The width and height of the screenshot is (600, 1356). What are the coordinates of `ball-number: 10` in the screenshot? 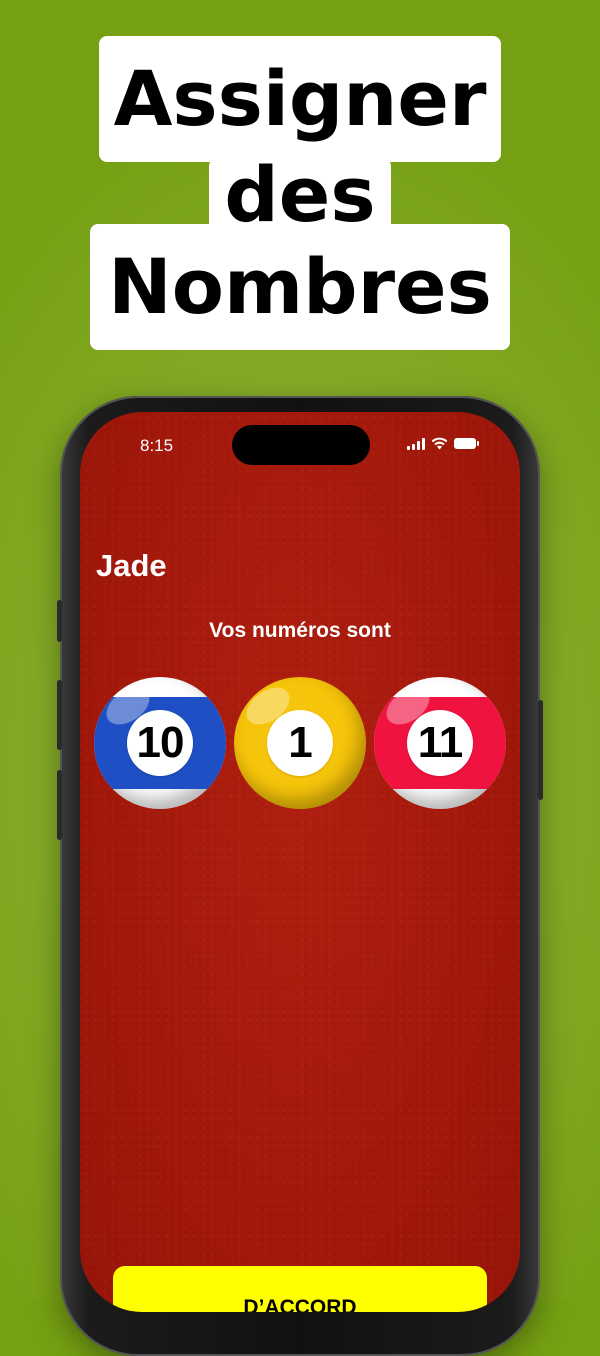 It's located at (160, 742).